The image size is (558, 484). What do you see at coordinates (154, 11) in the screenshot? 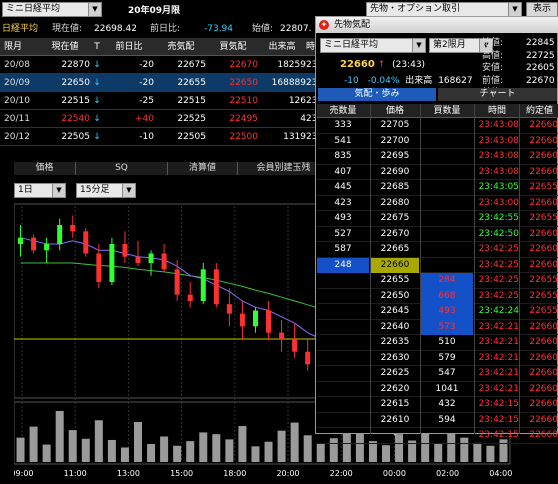
I see `contract-month-label: 20年09月限` at bounding box center [154, 11].